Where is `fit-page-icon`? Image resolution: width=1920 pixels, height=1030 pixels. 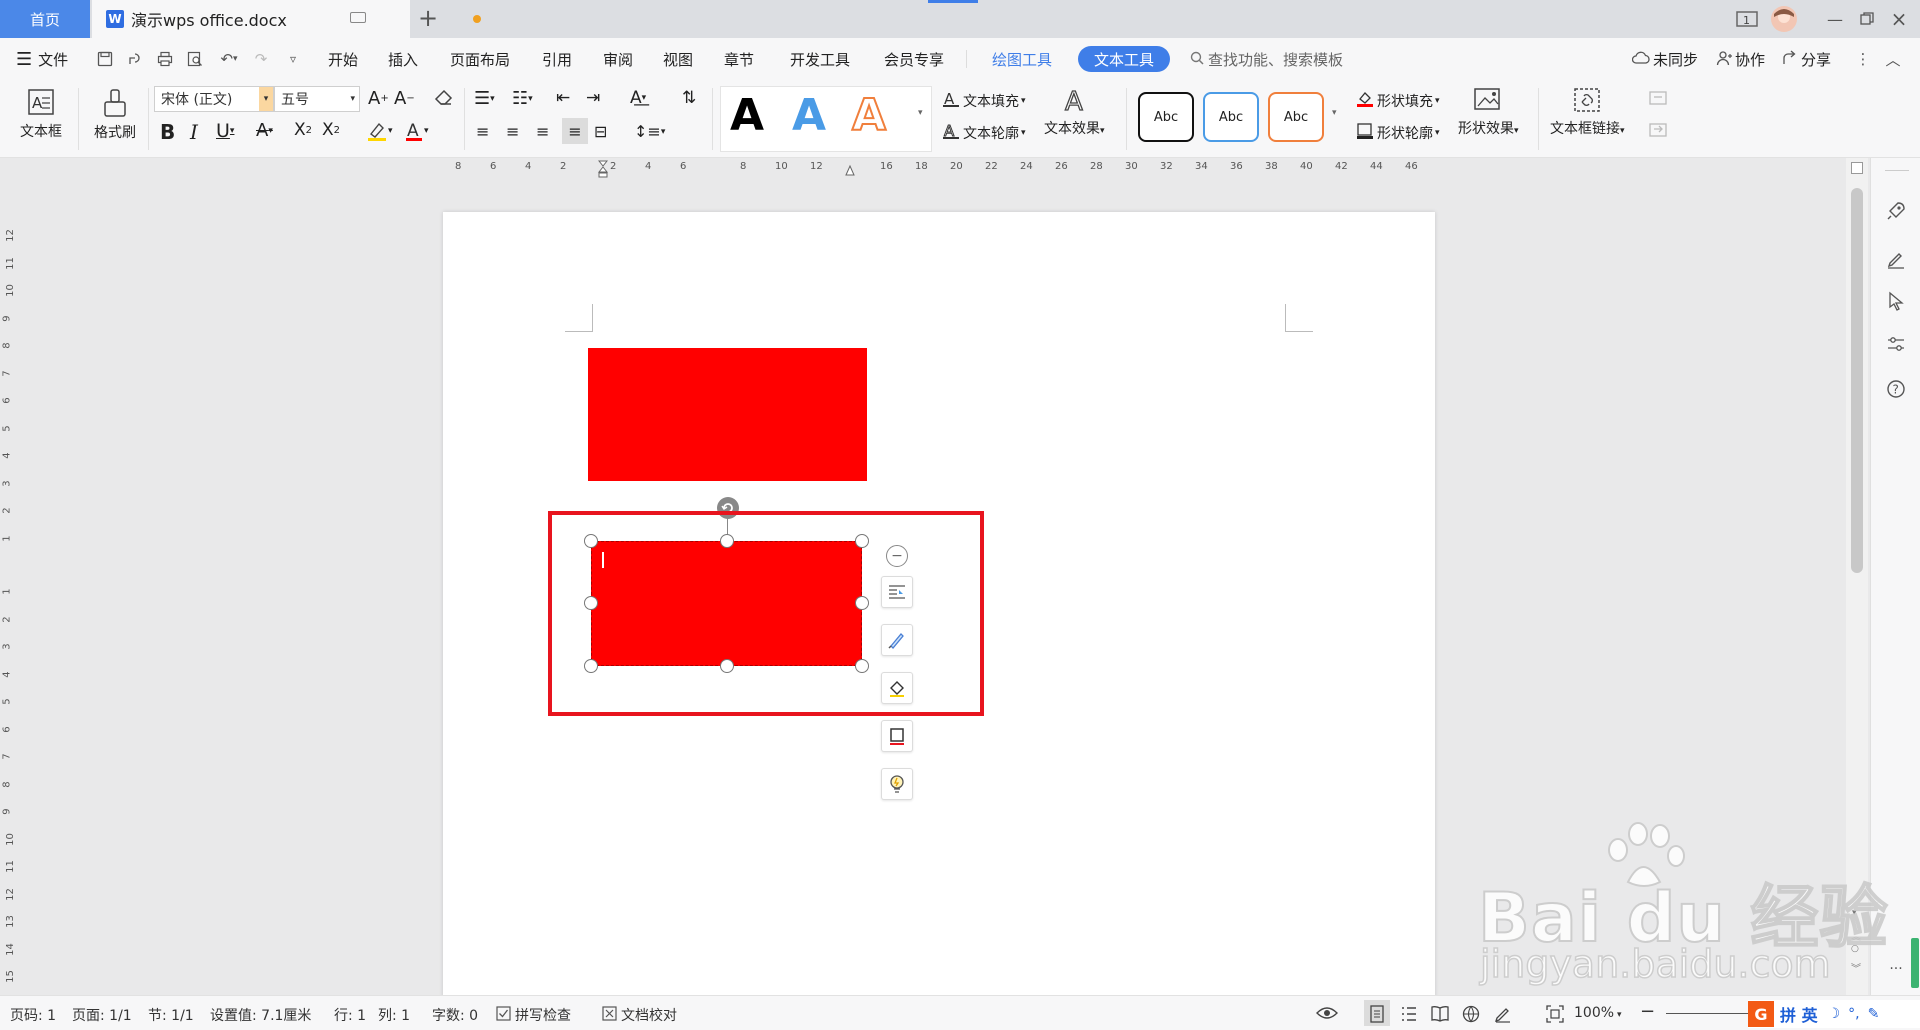 fit-page-icon is located at coordinates (1555, 1016).